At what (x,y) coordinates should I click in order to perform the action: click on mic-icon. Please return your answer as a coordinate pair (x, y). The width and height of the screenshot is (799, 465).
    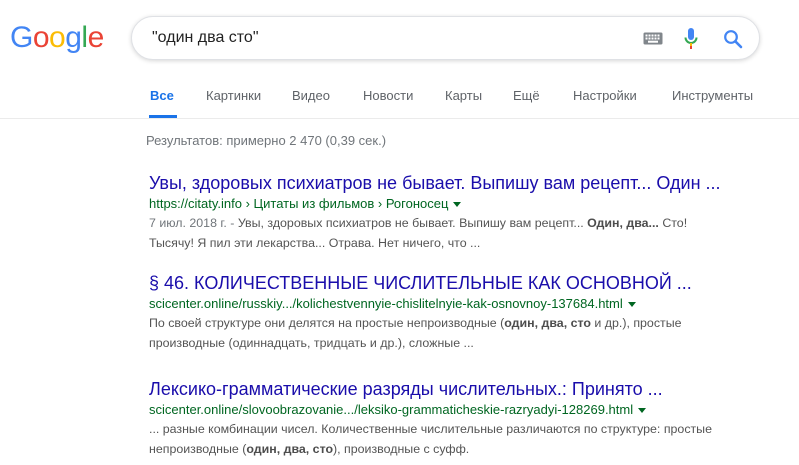
    Looking at the image, I should click on (691, 41).